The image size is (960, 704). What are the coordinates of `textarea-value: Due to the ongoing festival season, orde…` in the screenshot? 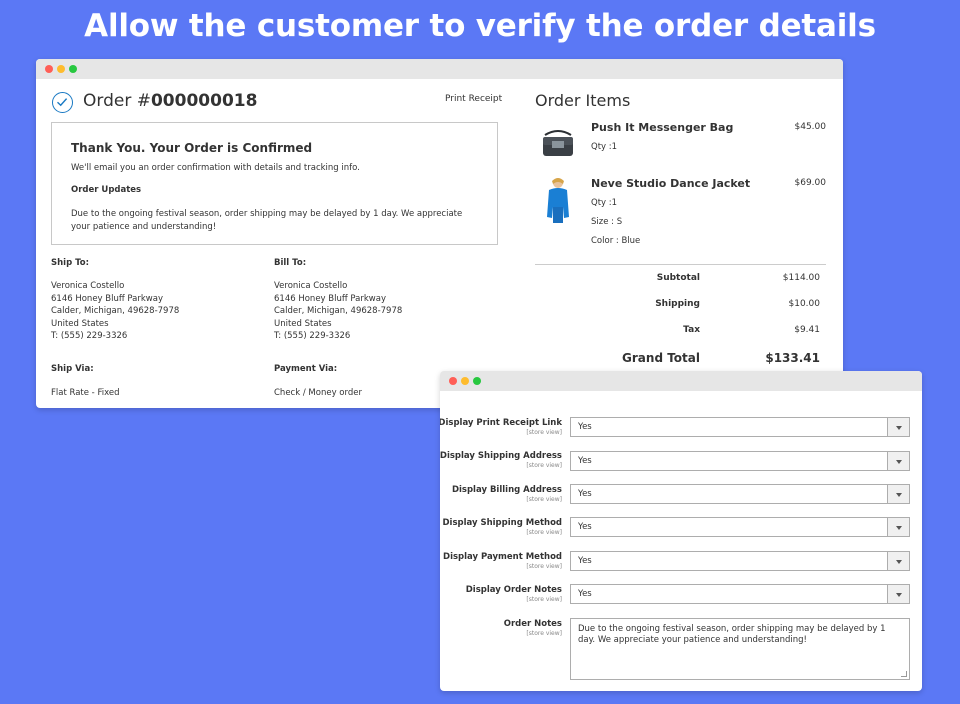 It's located at (732, 634).